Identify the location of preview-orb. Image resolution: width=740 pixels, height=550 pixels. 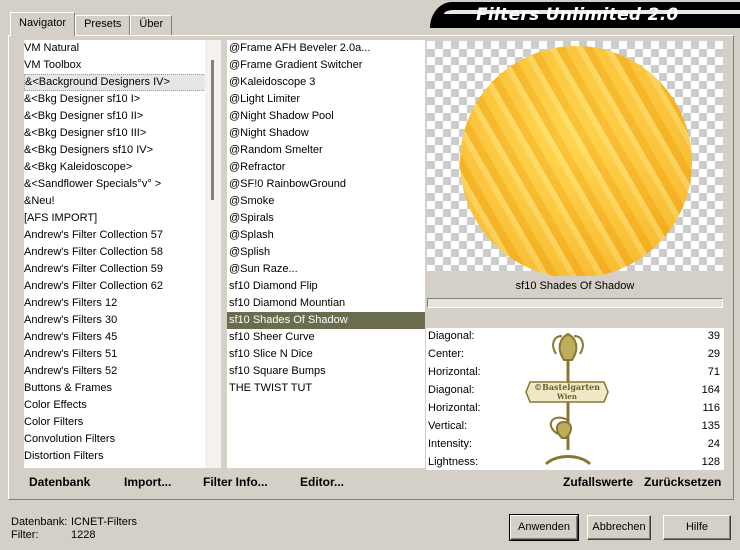
(576, 162).